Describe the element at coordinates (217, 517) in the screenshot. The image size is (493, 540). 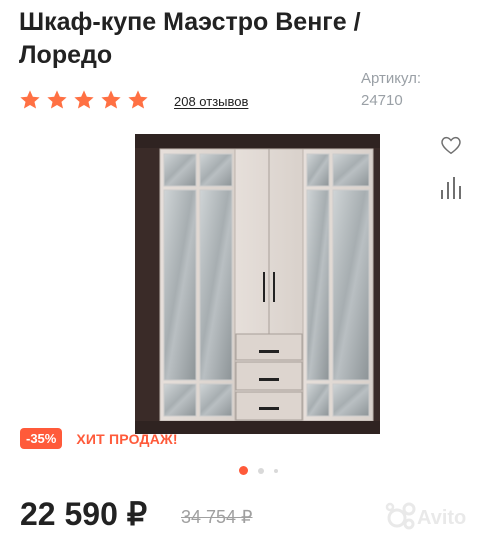
I see `old-price: 34 754 ₽` at that location.